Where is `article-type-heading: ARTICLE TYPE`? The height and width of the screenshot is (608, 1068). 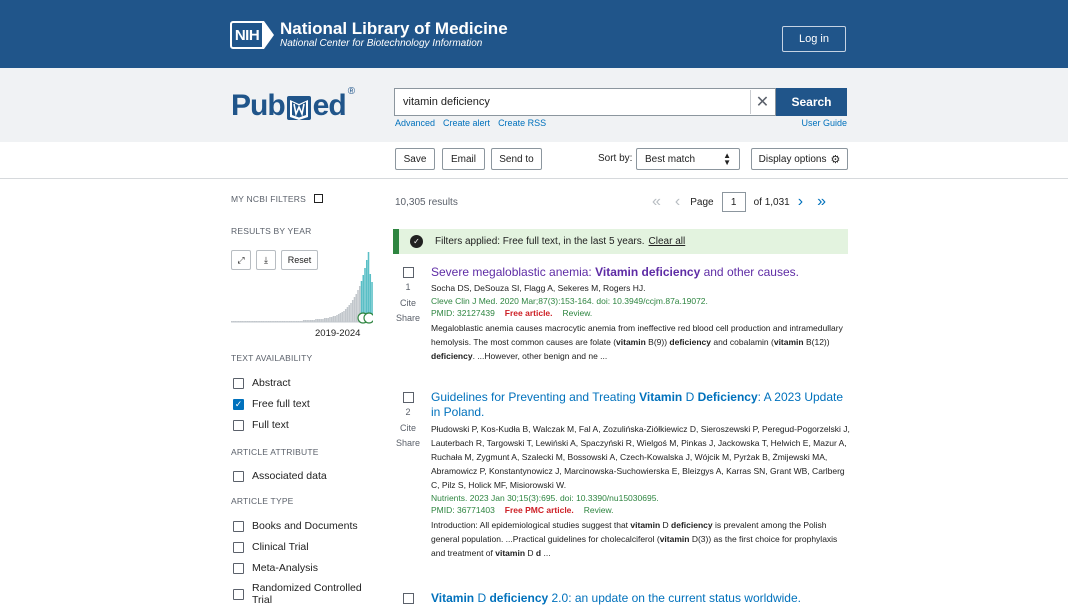 article-type-heading: ARTICLE TYPE is located at coordinates (262, 501).